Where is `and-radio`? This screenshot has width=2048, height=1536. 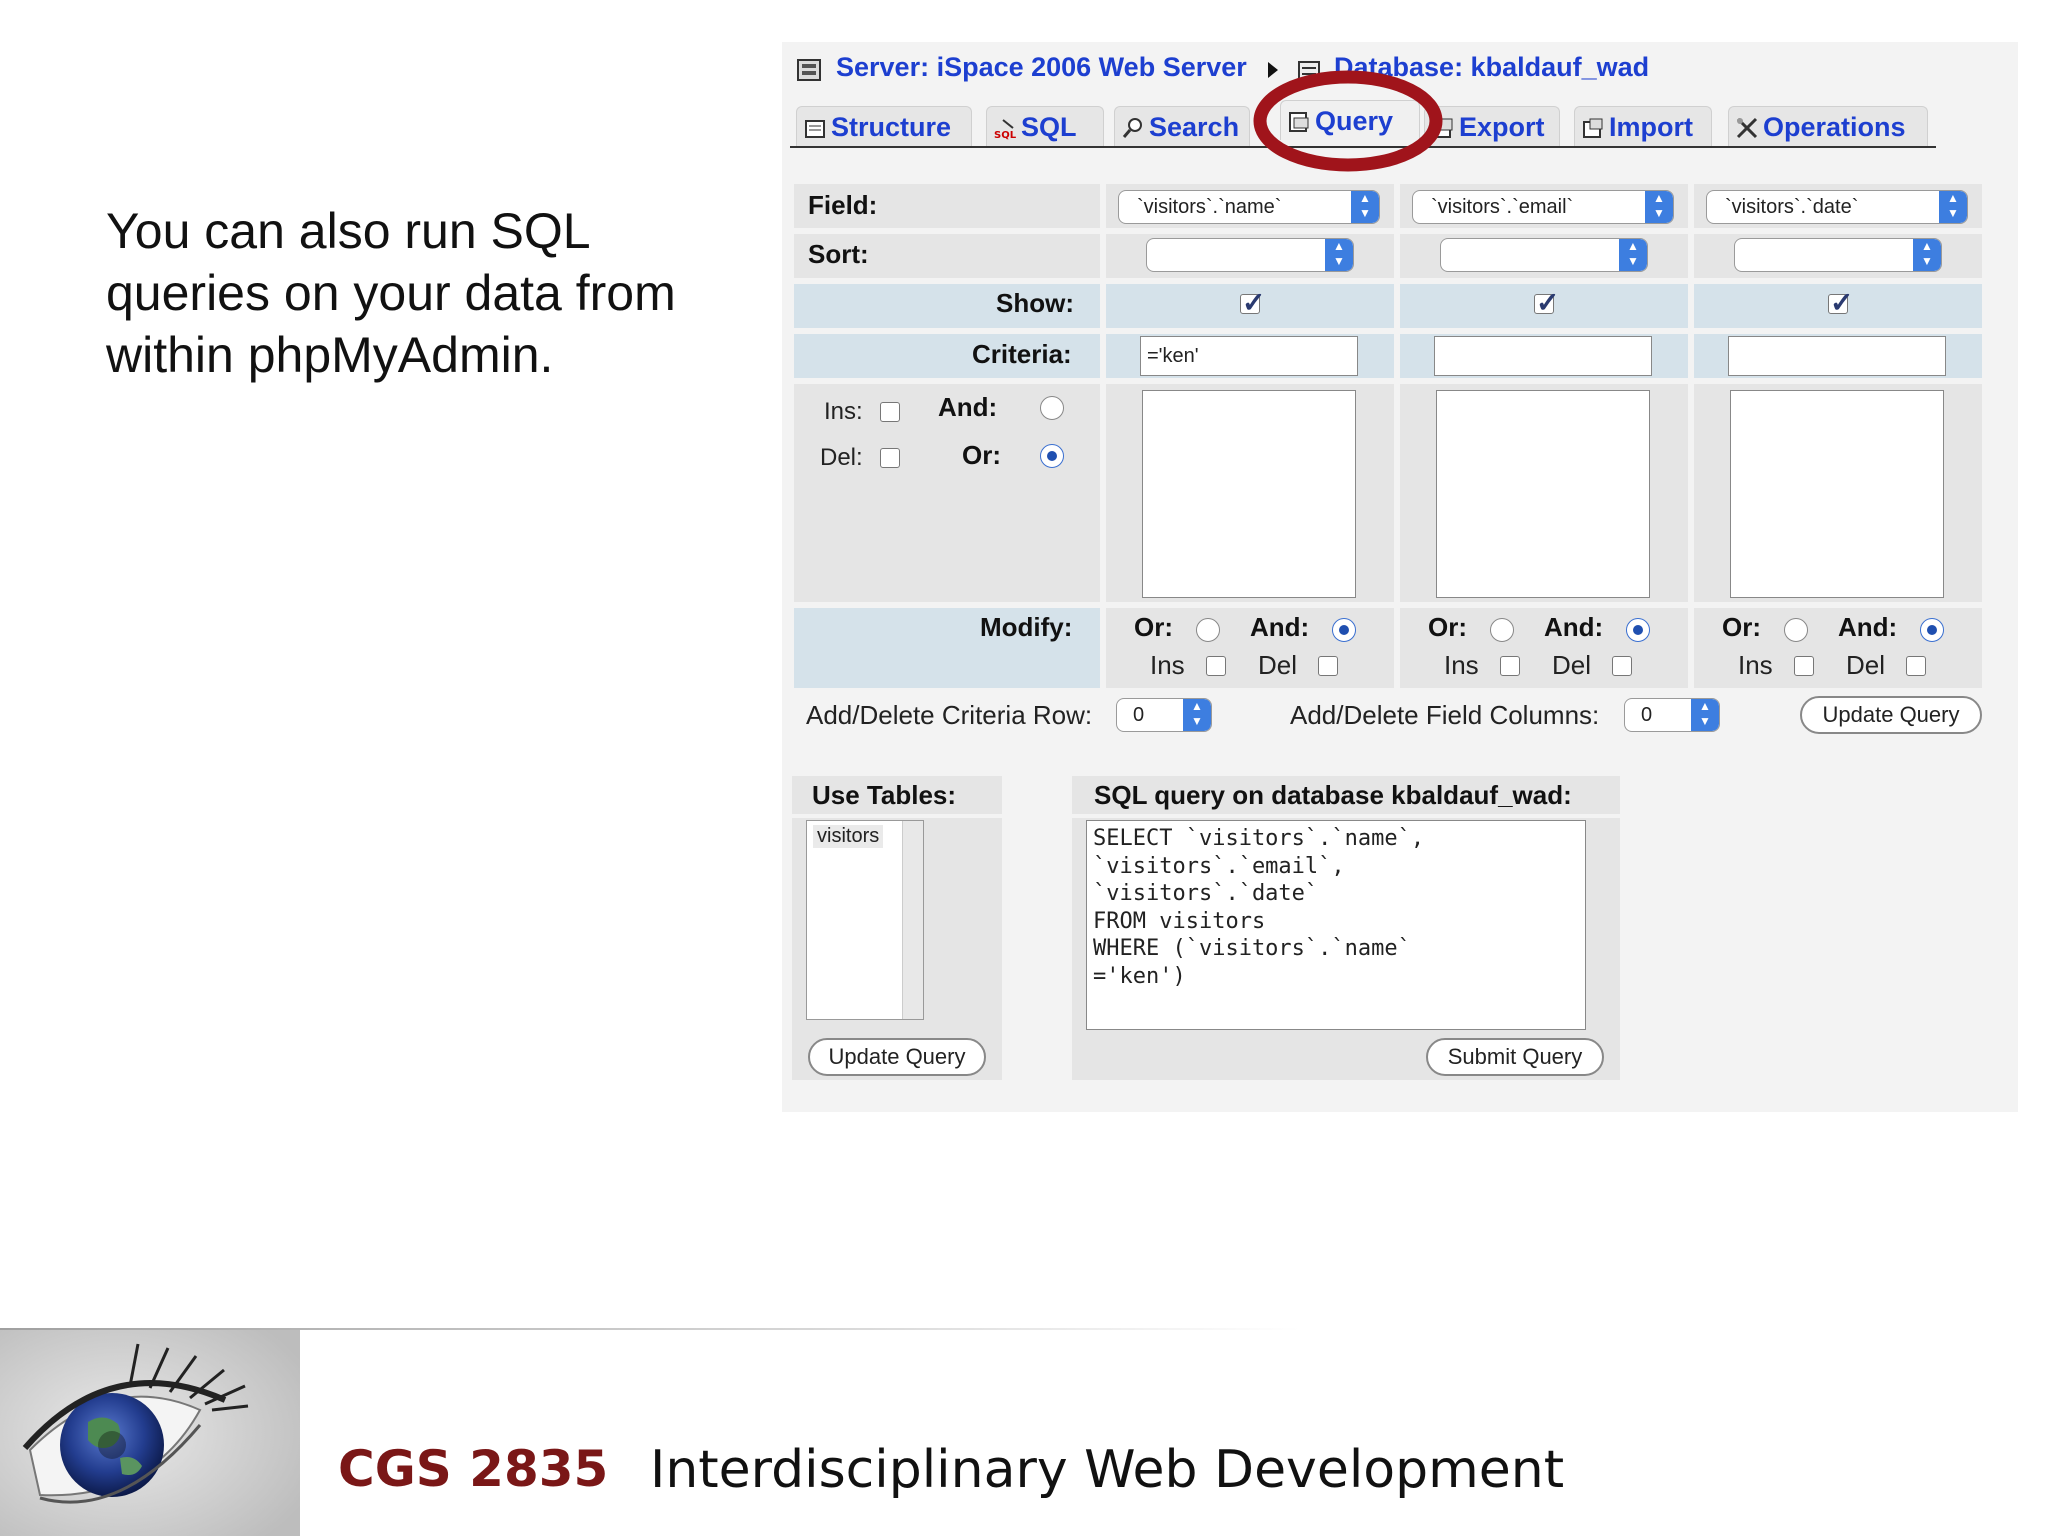
and-radio is located at coordinates (1052, 408).